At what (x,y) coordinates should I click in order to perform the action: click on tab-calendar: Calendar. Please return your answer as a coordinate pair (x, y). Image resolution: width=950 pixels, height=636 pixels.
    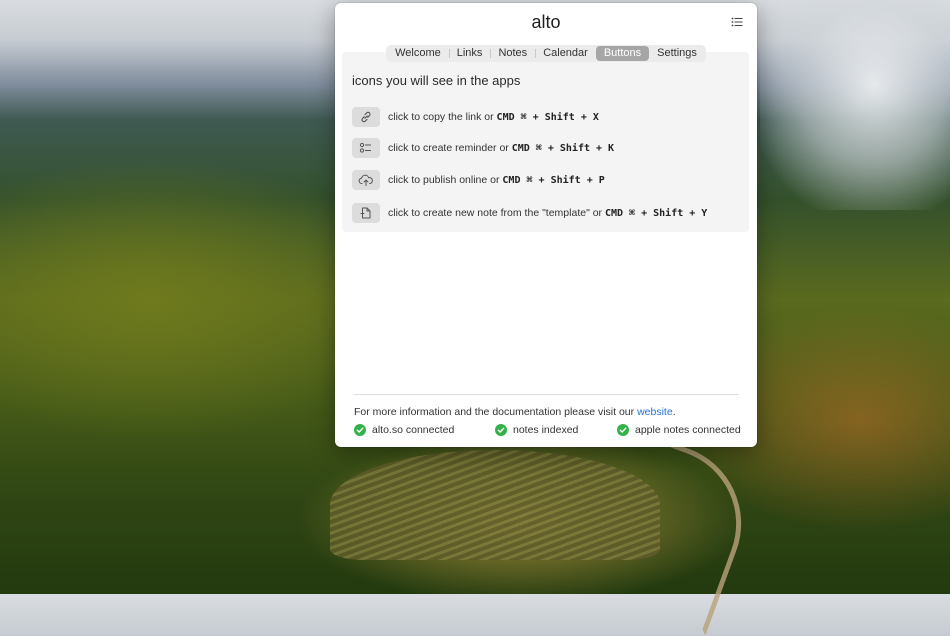
    Looking at the image, I should click on (565, 53).